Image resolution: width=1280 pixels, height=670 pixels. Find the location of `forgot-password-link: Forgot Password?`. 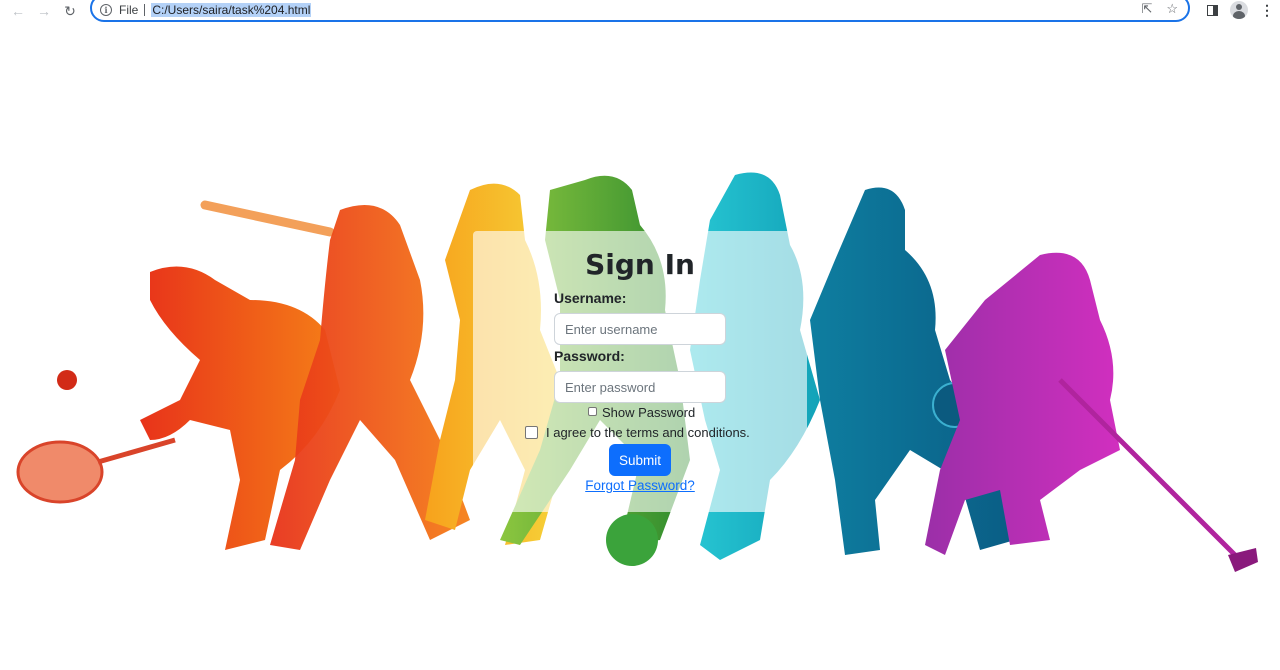

forgot-password-link: Forgot Password? is located at coordinates (640, 485).